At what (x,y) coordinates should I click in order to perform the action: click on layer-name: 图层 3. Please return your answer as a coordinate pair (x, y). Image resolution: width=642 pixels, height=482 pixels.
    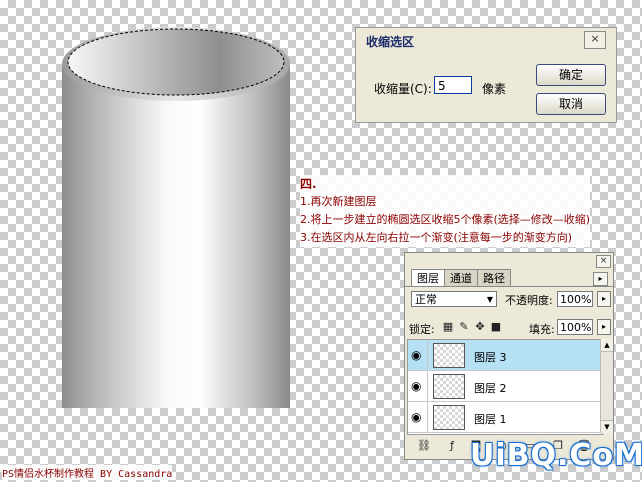
    Looking at the image, I should click on (490, 357).